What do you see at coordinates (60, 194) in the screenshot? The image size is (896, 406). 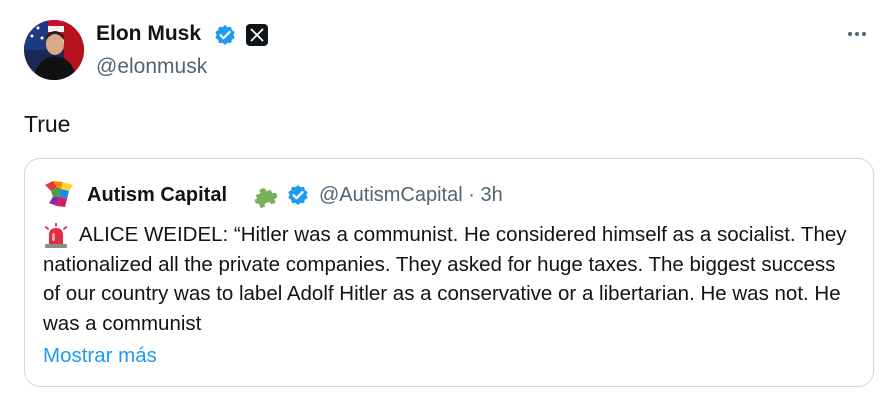 I see `rainbow-puzzle-avatar-icon` at bounding box center [60, 194].